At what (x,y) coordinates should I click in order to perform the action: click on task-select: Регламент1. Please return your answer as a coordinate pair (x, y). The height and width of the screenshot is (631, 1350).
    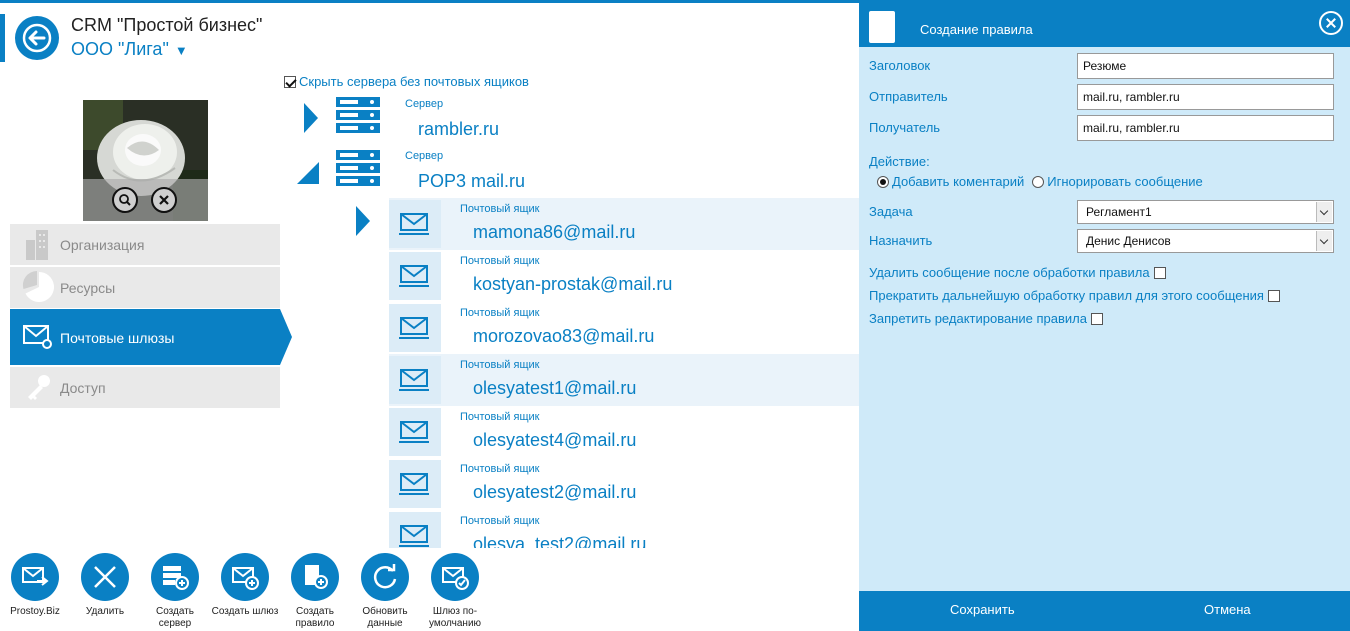
    Looking at the image, I should click on (1205, 212).